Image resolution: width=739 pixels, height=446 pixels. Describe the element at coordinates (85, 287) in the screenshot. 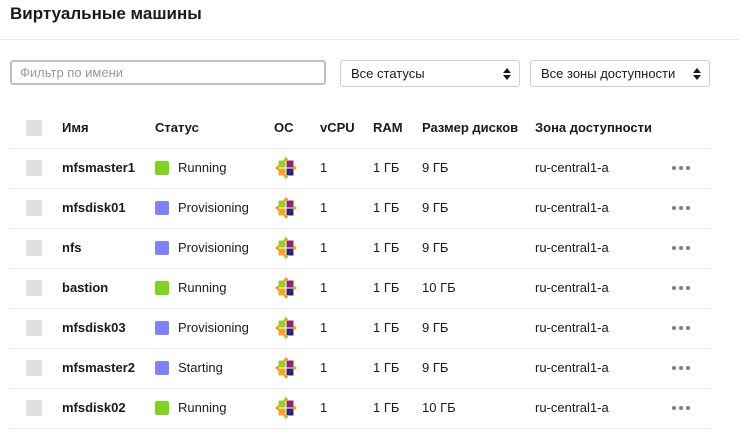

I see `vm-name: bastion` at that location.